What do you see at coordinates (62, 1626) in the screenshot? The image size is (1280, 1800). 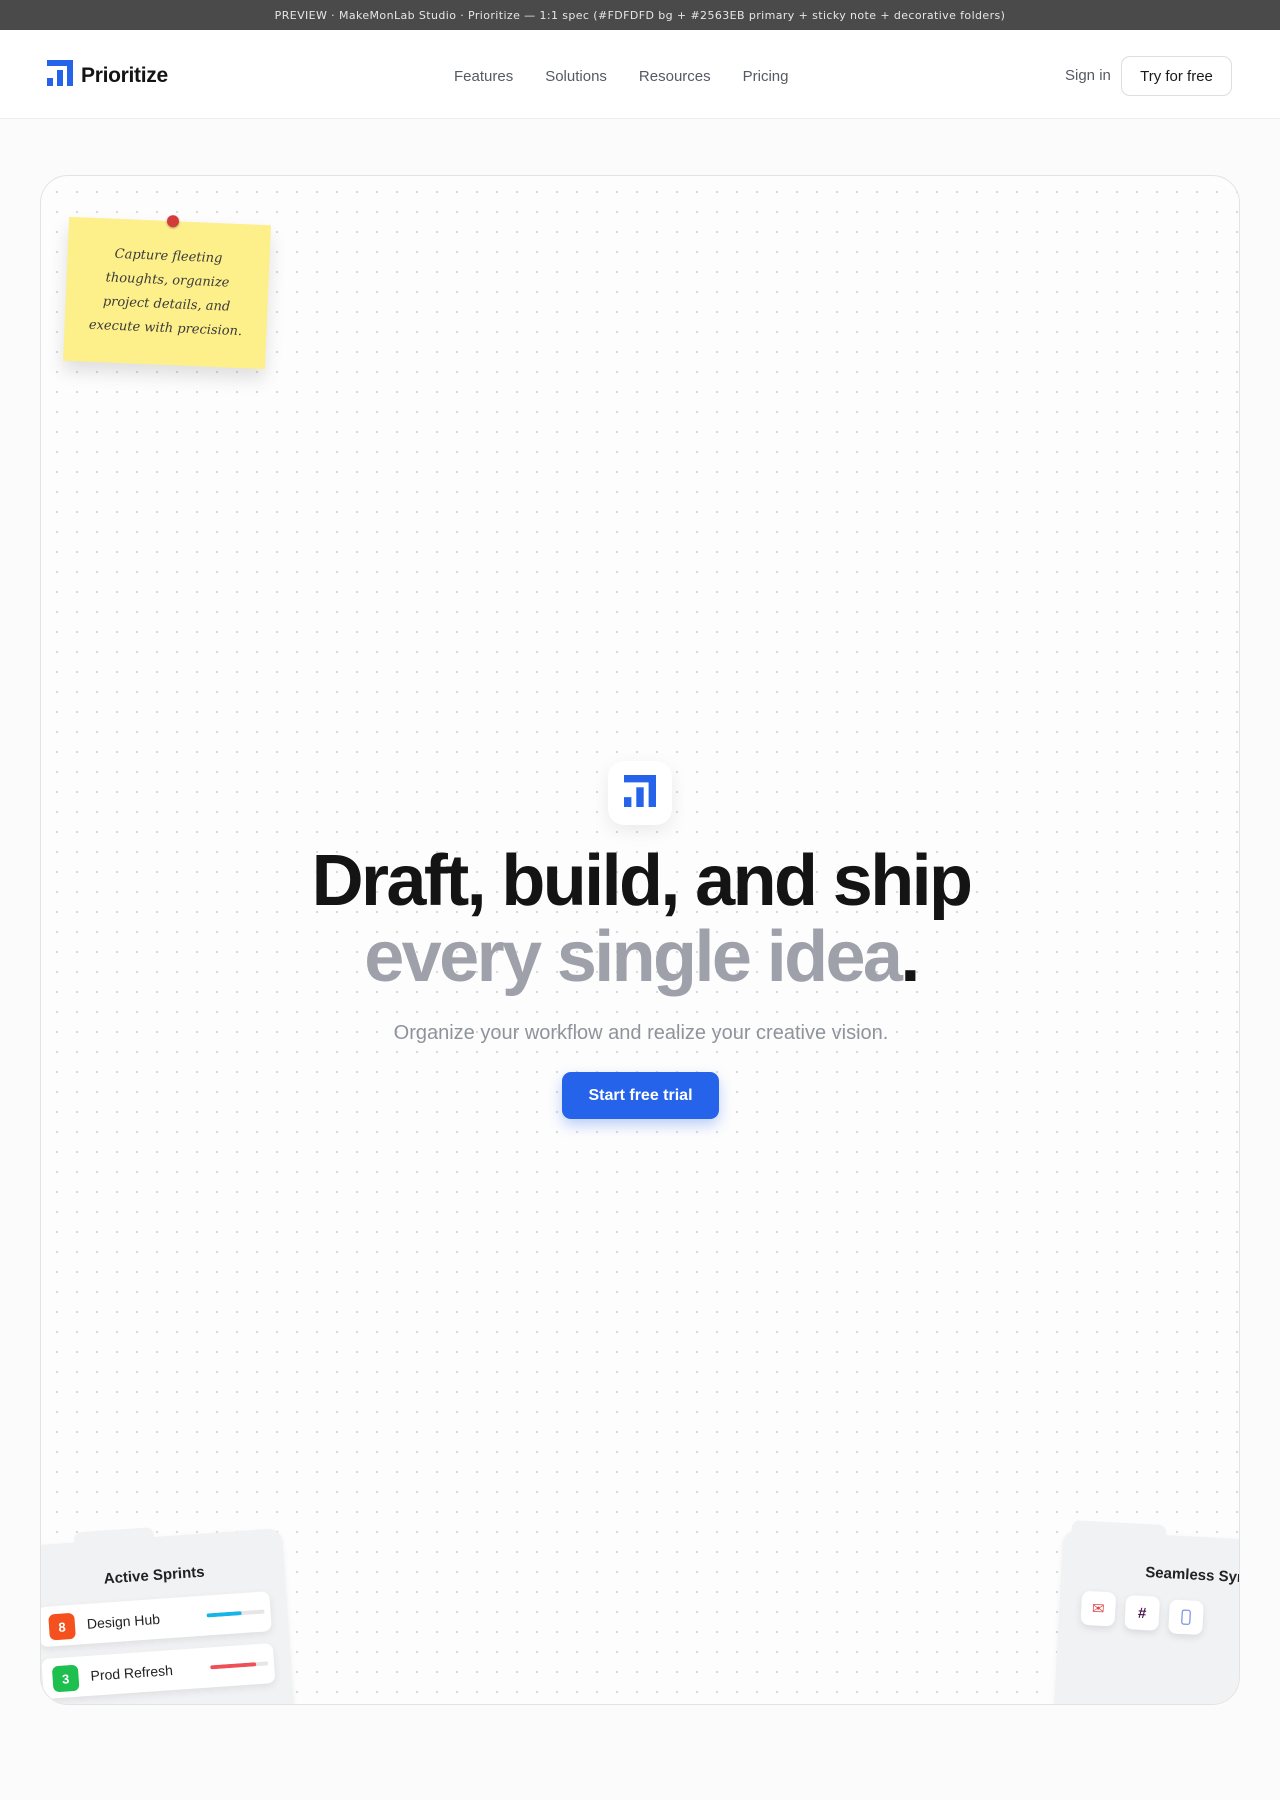 I see `sprint-count-badge: 8` at bounding box center [62, 1626].